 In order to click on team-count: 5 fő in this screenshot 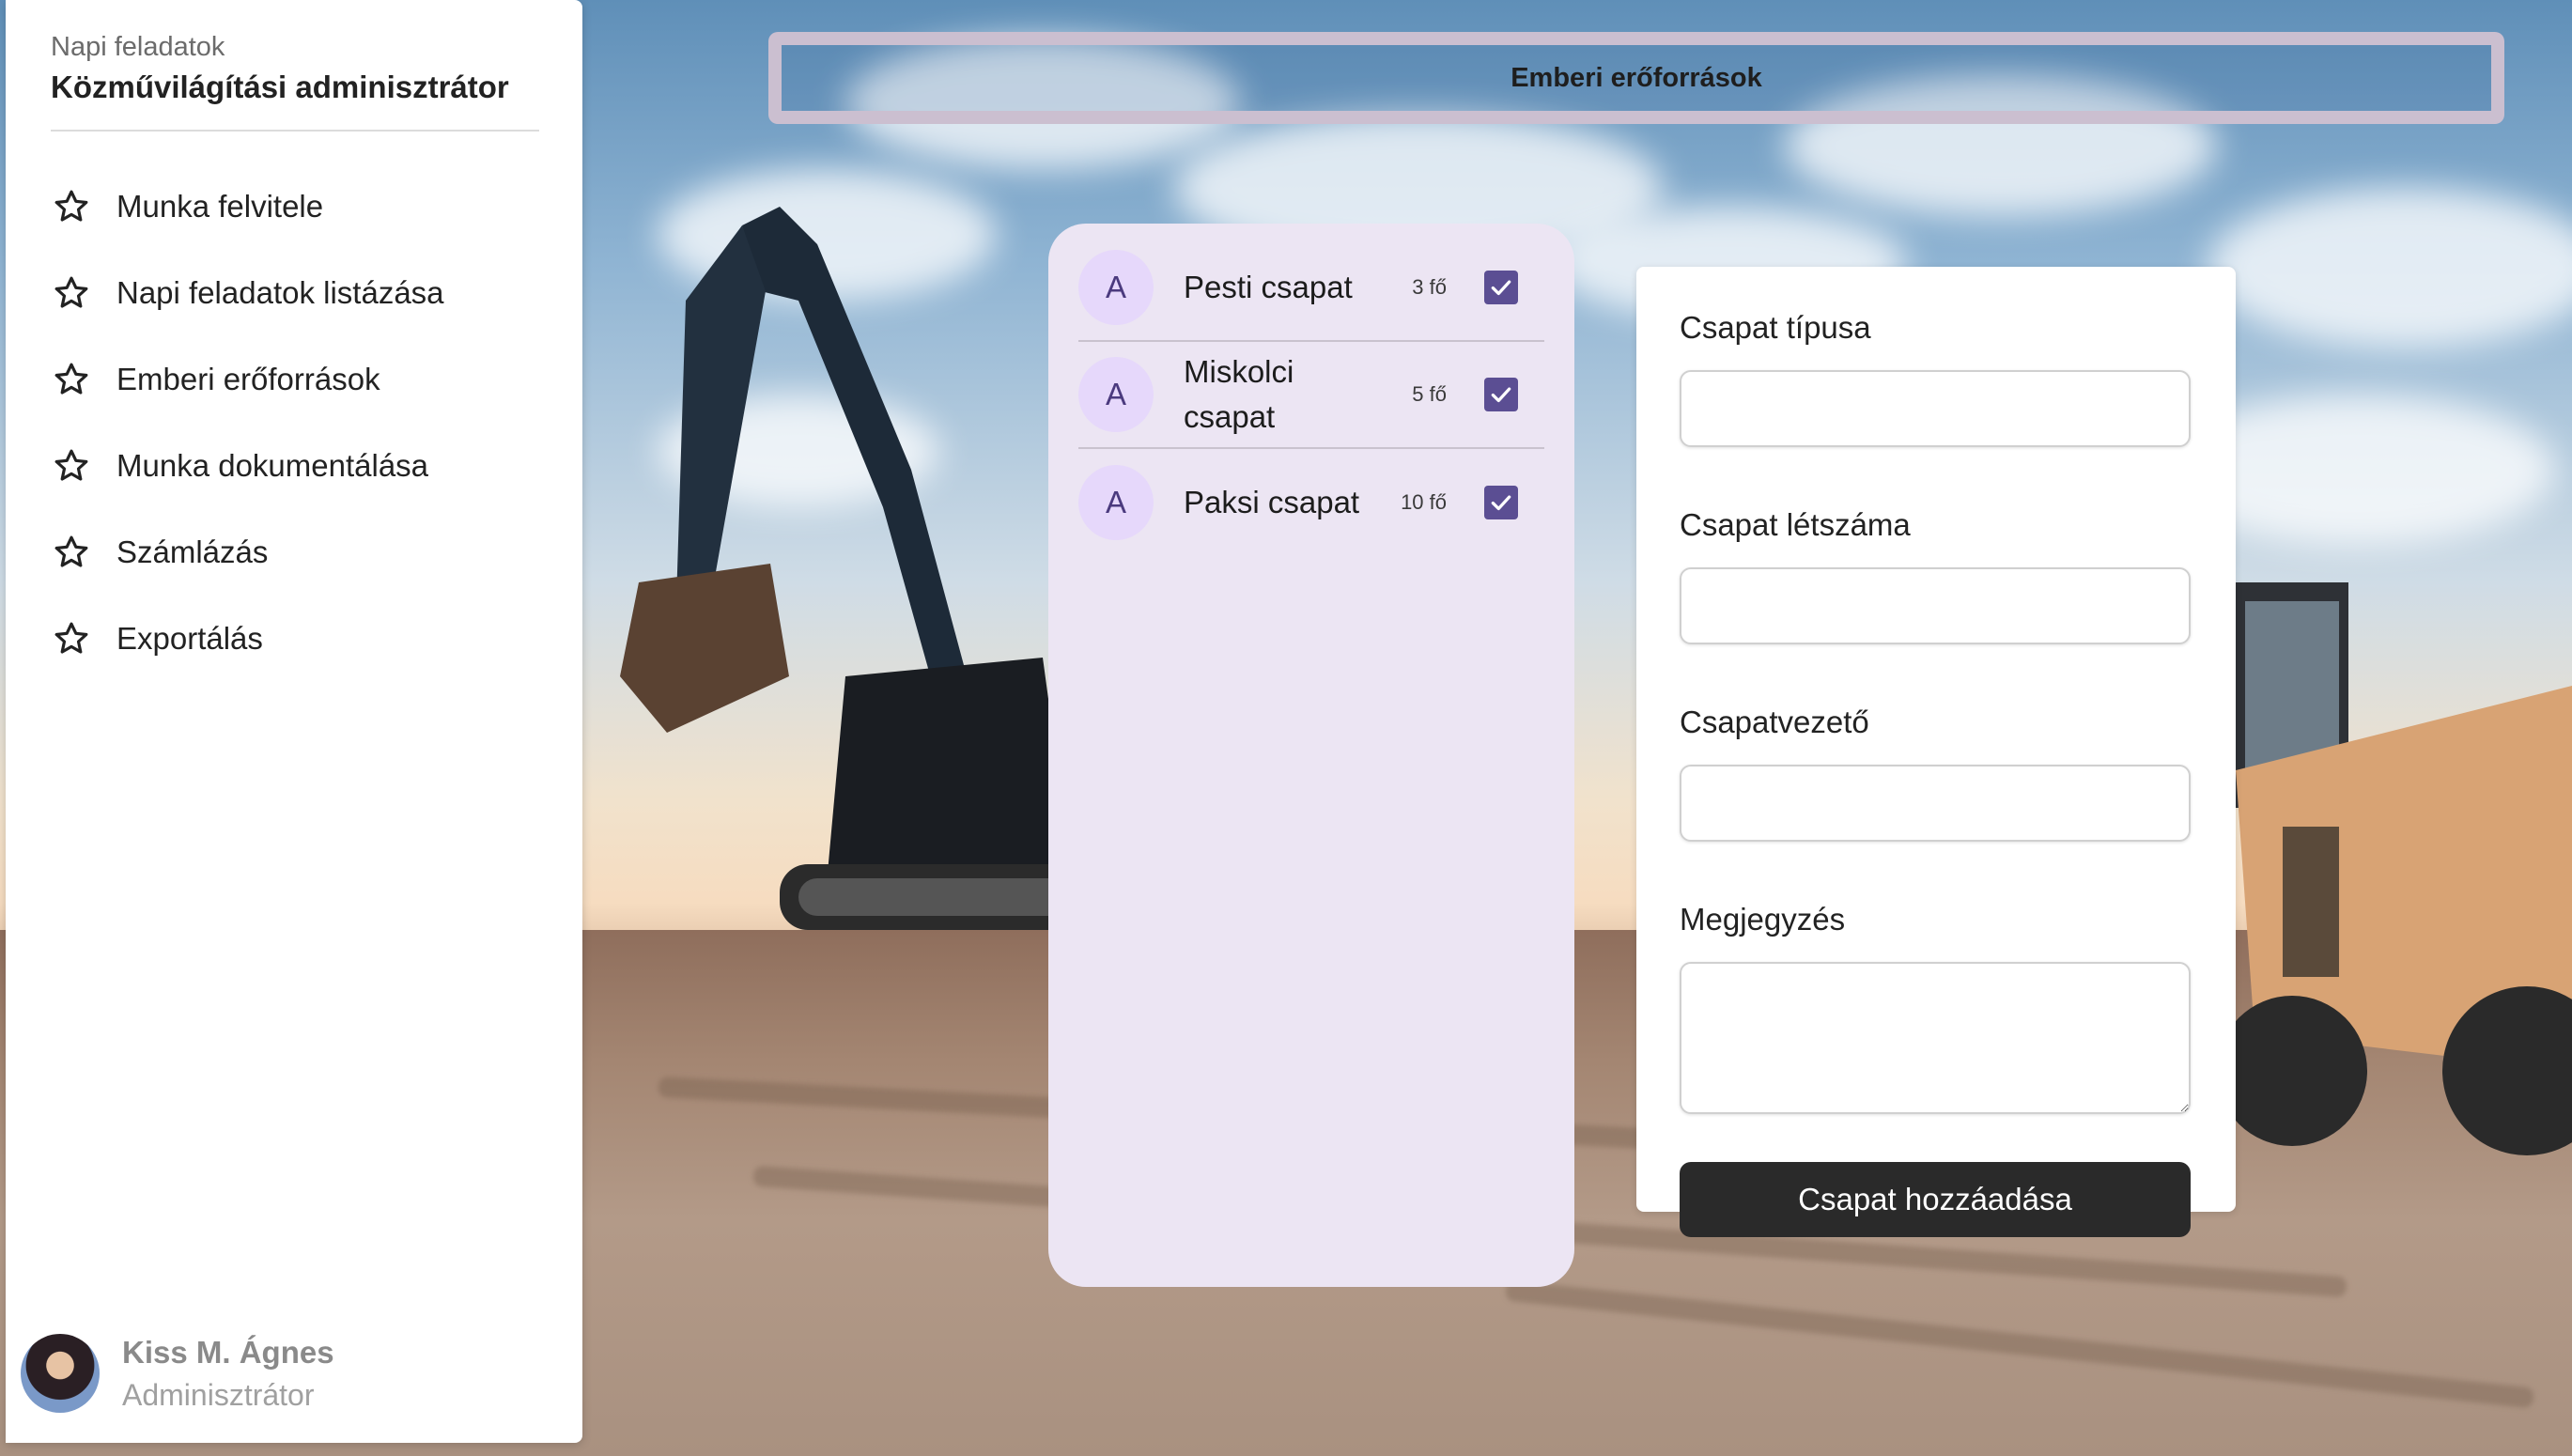, I will do `click(1430, 394)`.